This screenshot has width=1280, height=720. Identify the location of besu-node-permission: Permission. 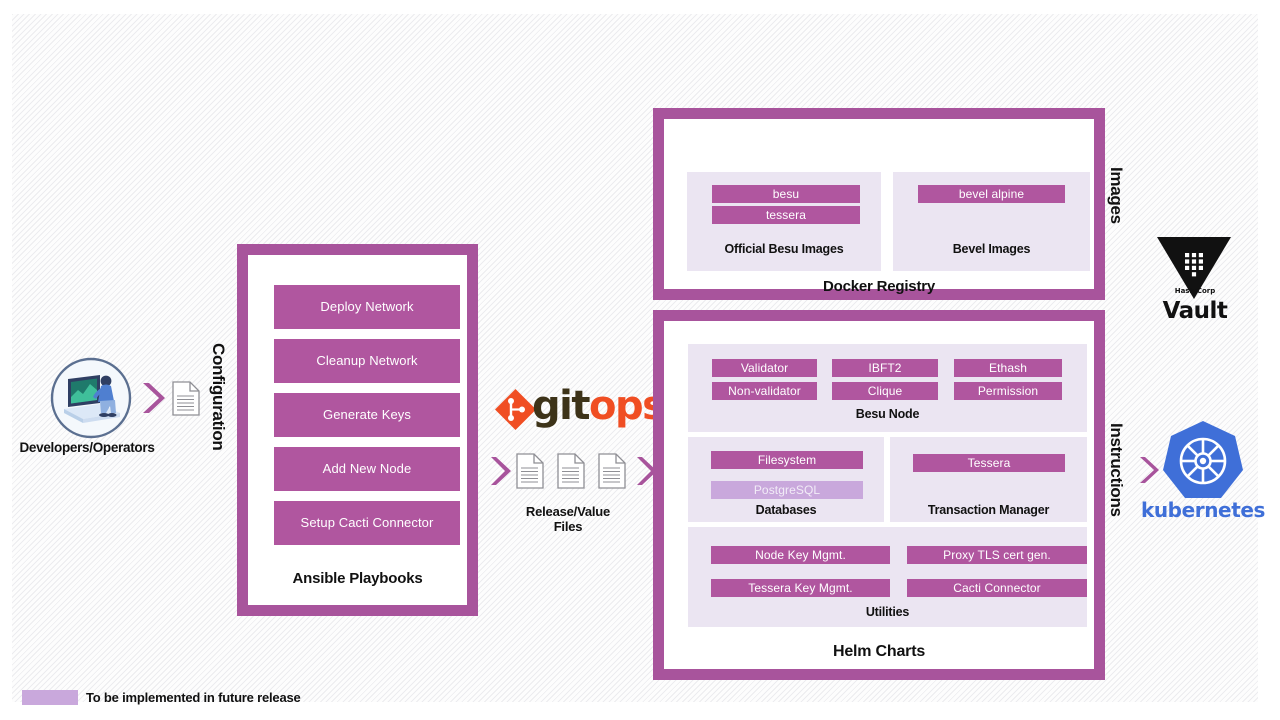
(1008, 391).